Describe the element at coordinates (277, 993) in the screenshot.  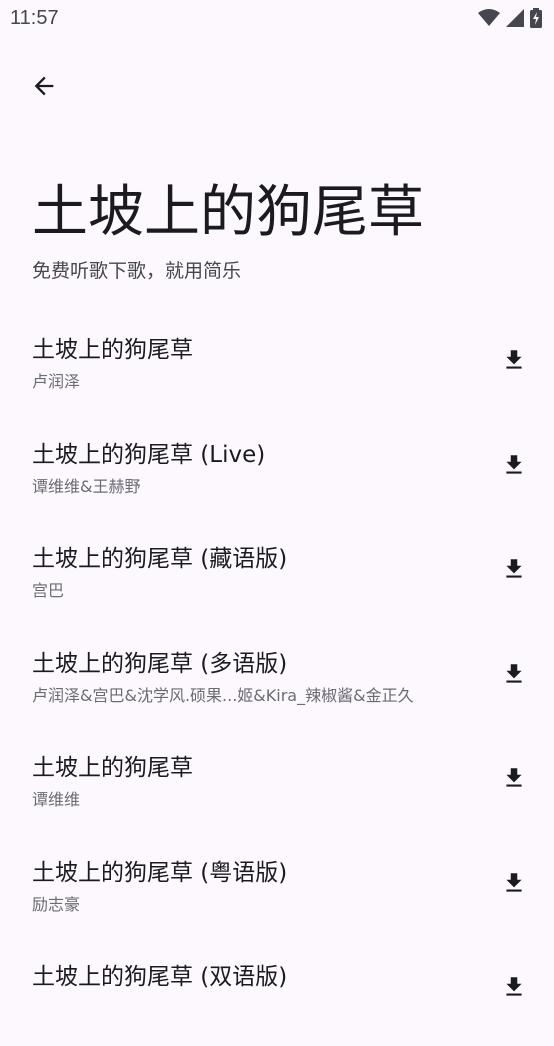
I see `song-list-item: 土坡上的狗尾草 (双语版)` at that location.